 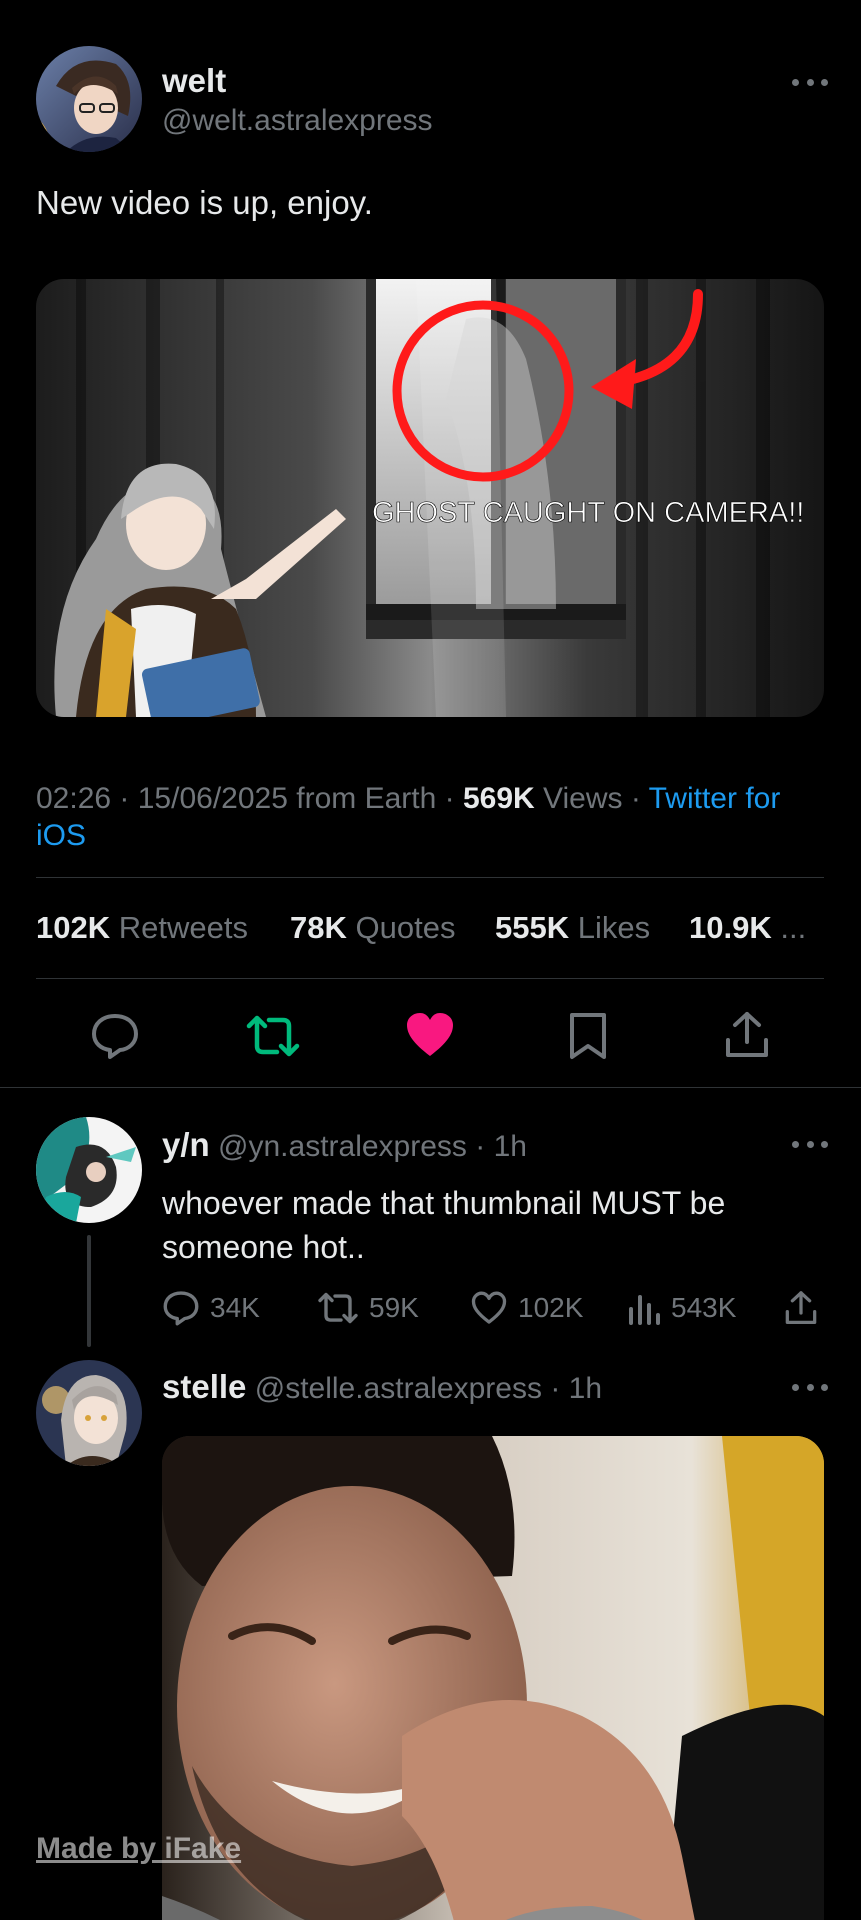 I want to click on avatar-welt, so click(x=89, y=99).